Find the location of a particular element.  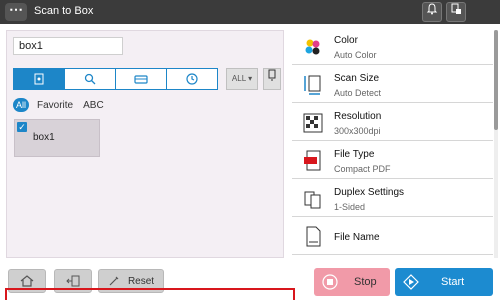

setting-title: Scan Size is located at coordinates (357, 78).